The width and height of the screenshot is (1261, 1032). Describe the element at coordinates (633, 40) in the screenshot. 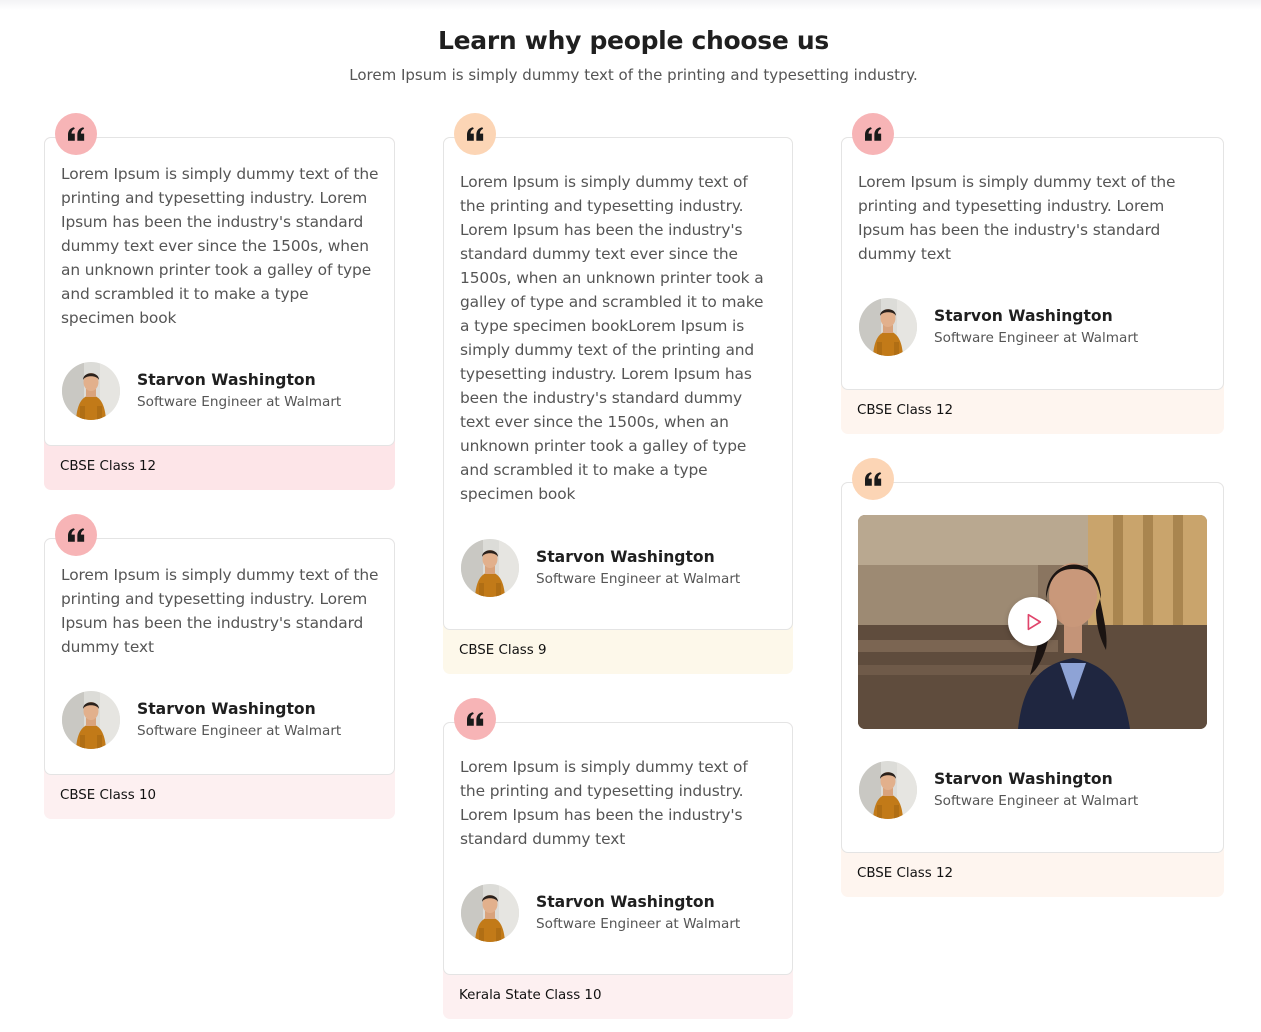

I see `page-title: Learn why people choose us` at that location.